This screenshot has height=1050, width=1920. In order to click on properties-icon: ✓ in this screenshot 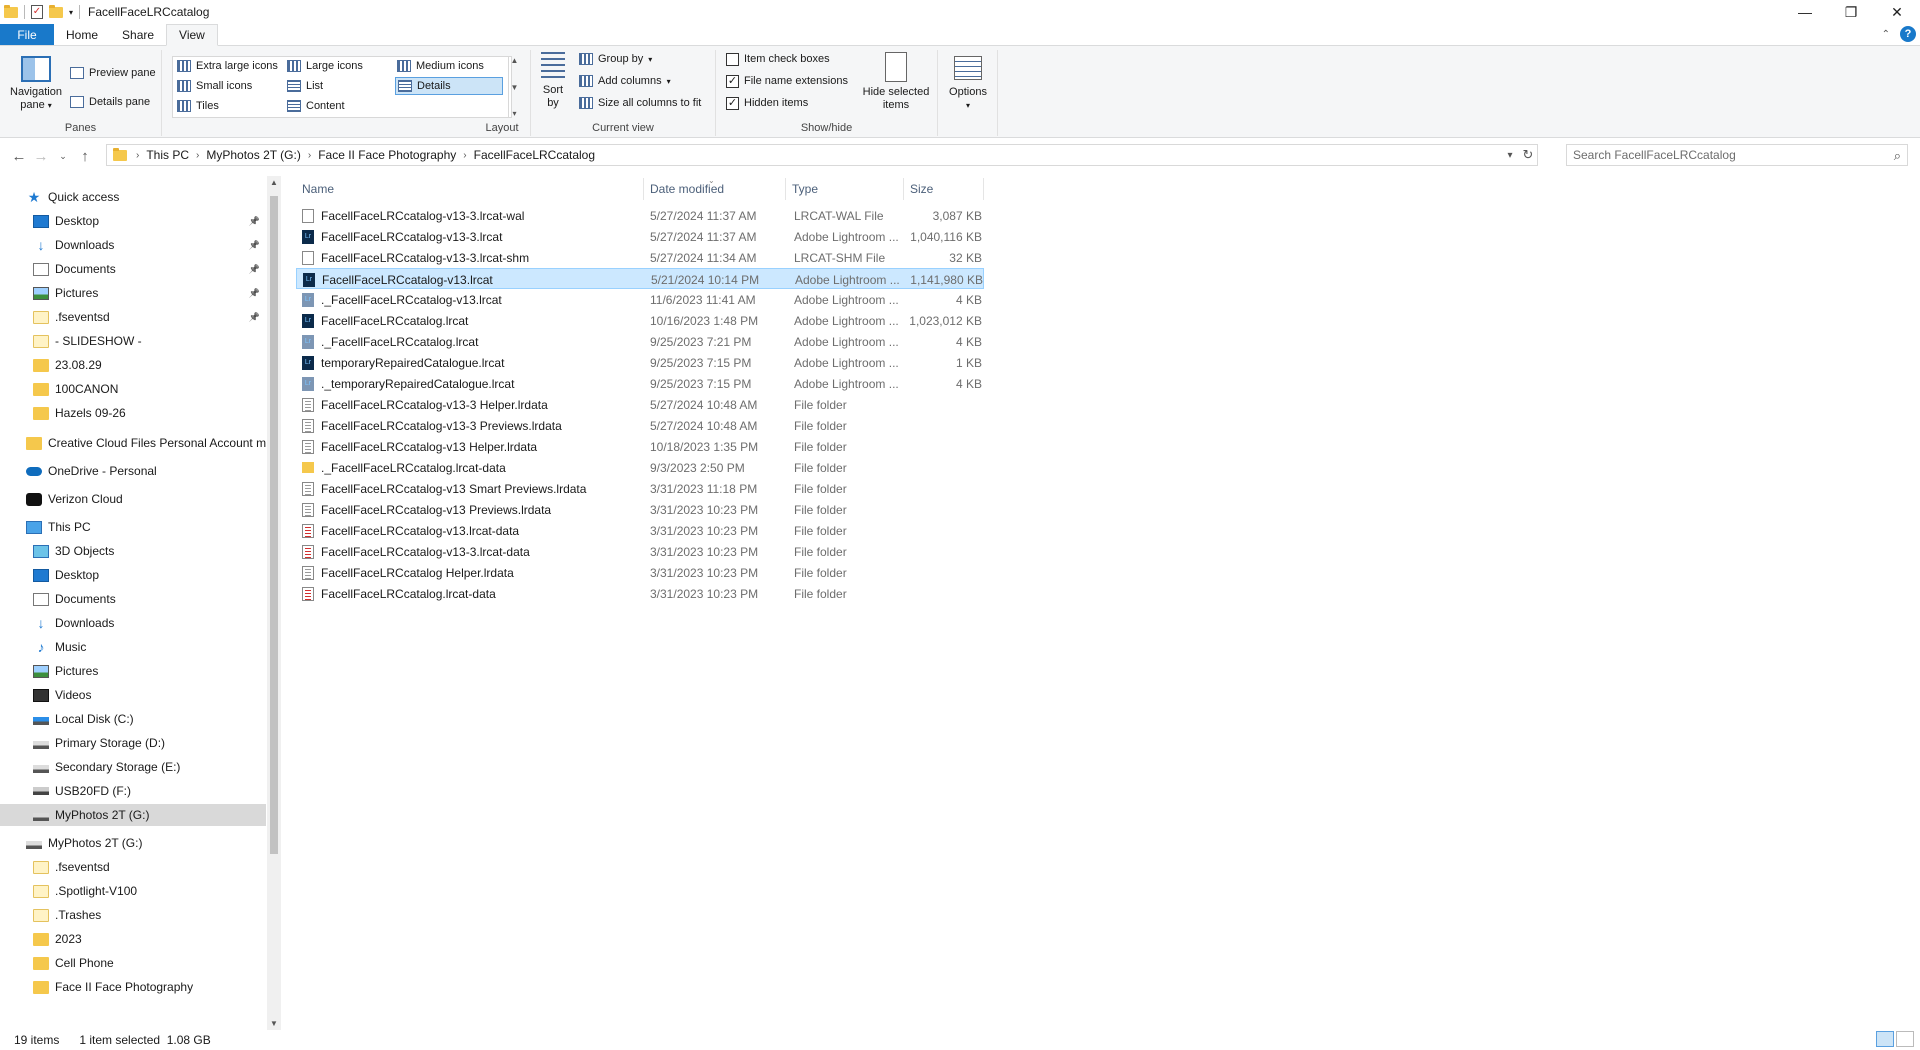, I will do `click(37, 12)`.